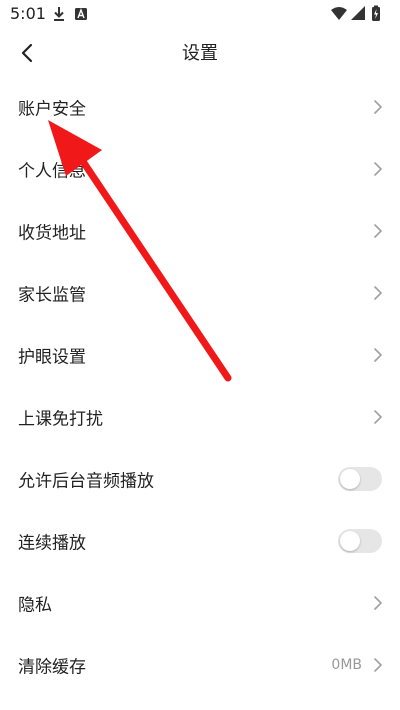  Describe the element at coordinates (86, 481) in the screenshot. I see `setting-label: 允许后台音频播放` at that location.